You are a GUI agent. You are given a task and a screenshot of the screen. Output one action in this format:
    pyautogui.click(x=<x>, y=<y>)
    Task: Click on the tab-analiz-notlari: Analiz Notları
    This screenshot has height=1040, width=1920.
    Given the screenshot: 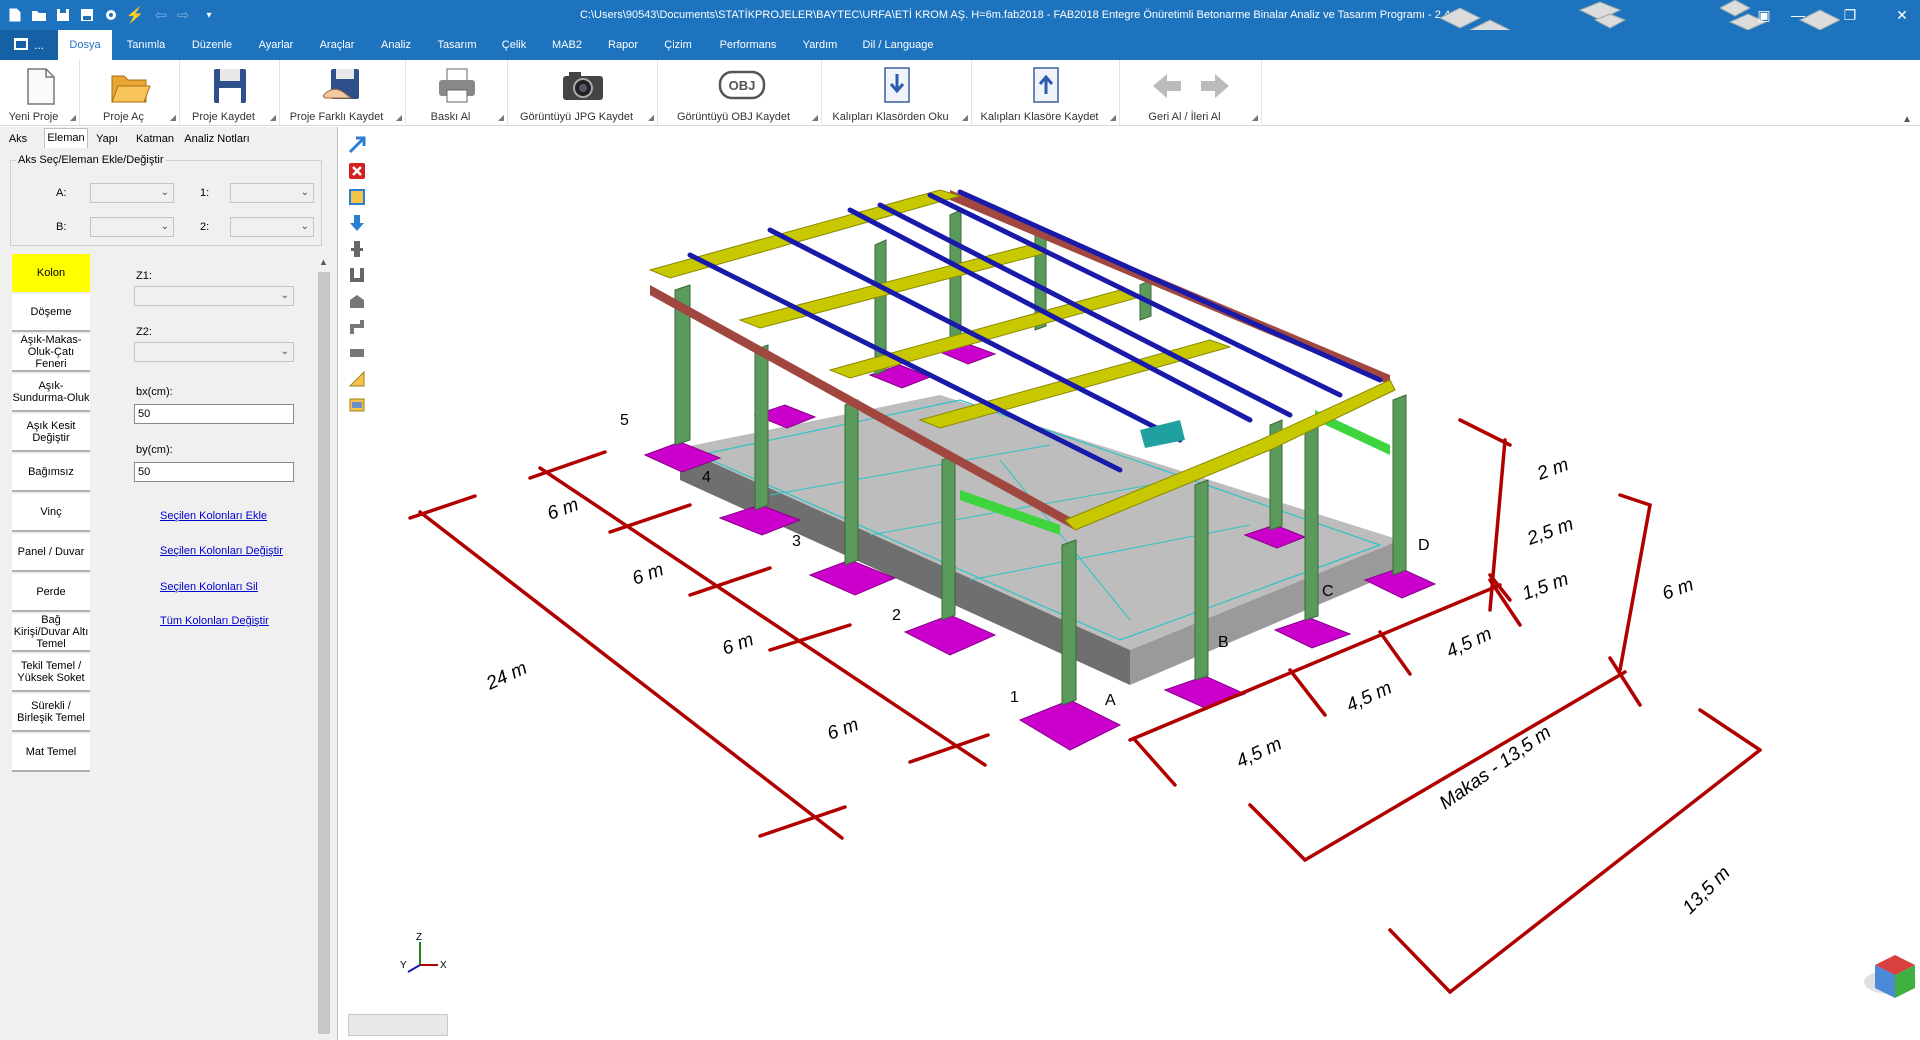 What is the action you would take?
    pyautogui.click(x=217, y=139)
    